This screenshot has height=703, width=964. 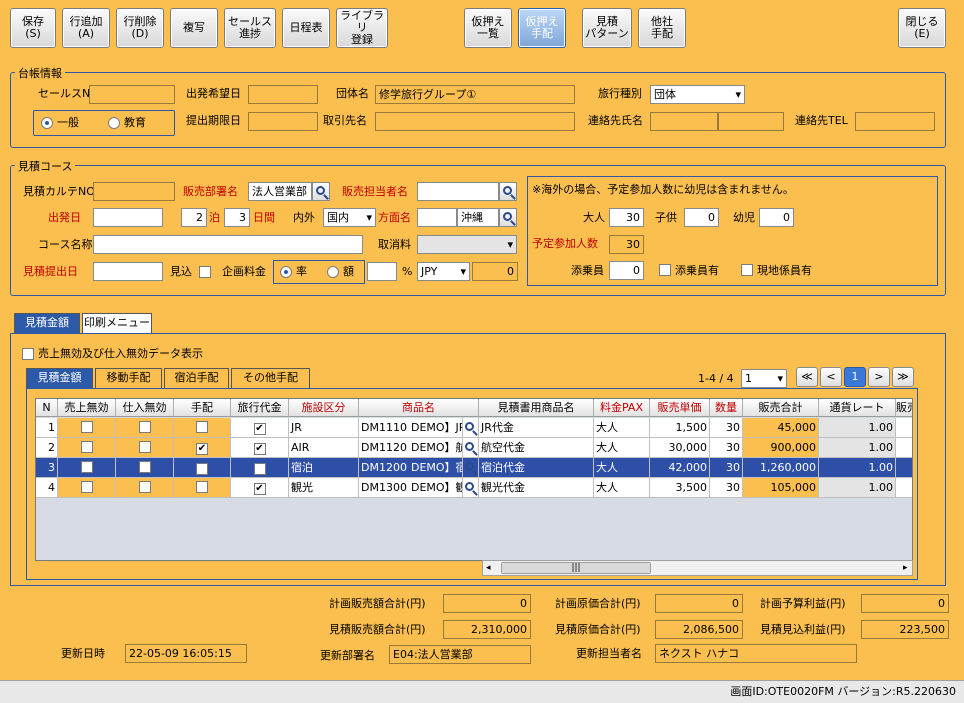 What do you see at coordinates (680, 448) in the screenshot?
I see `unit-price-cell: 30,000` at bounding box center [680, 448].